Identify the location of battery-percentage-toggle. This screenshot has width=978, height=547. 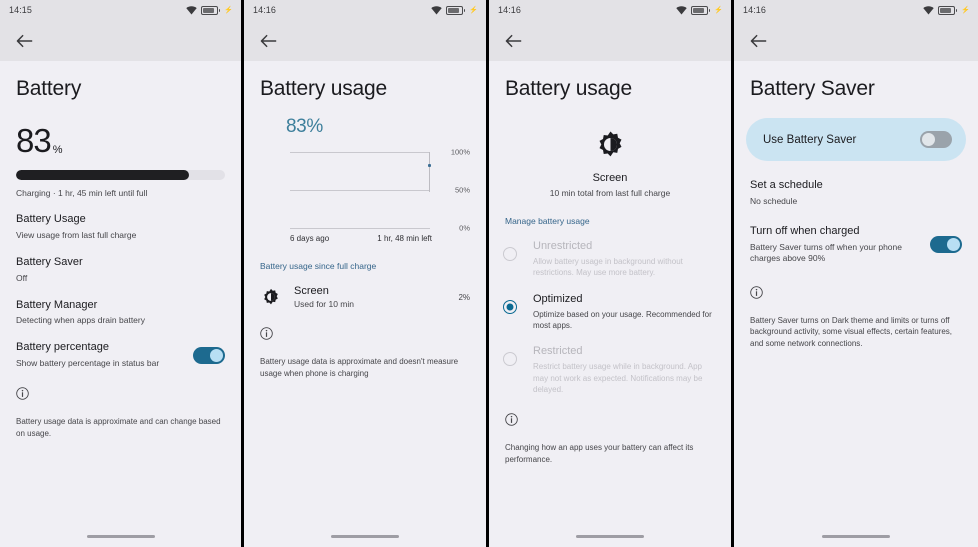
(209, 355).